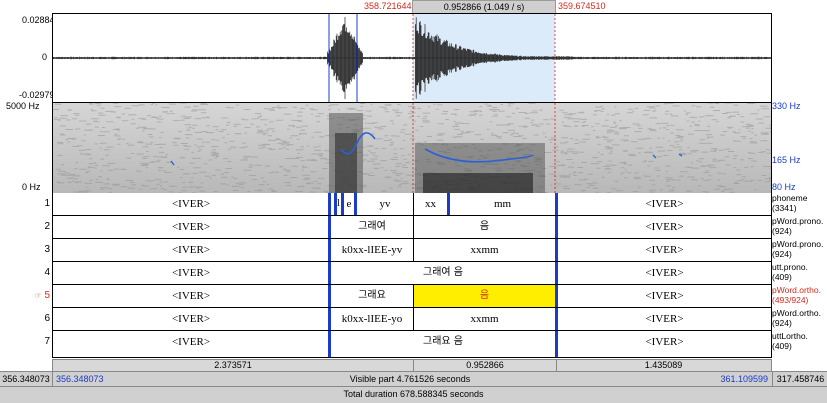  What do you see at coordinates (385, 204) in the screenshot?
I see `tier-1-interval-yv: yv` at bounding box center [385, 204].